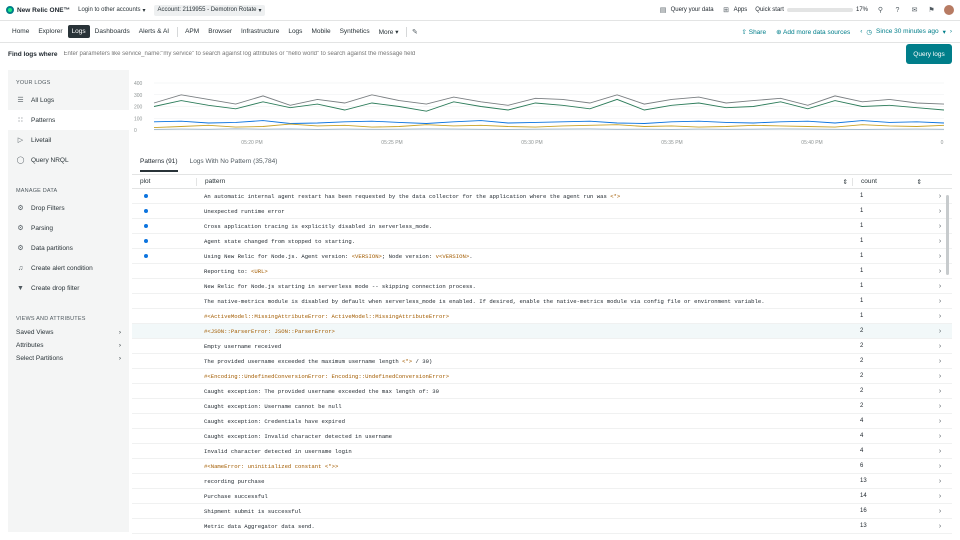  Describe the element at coordinates (38, 10) in the screenshot. I see `new-relic-logo: New Relic ONE™` at that location.